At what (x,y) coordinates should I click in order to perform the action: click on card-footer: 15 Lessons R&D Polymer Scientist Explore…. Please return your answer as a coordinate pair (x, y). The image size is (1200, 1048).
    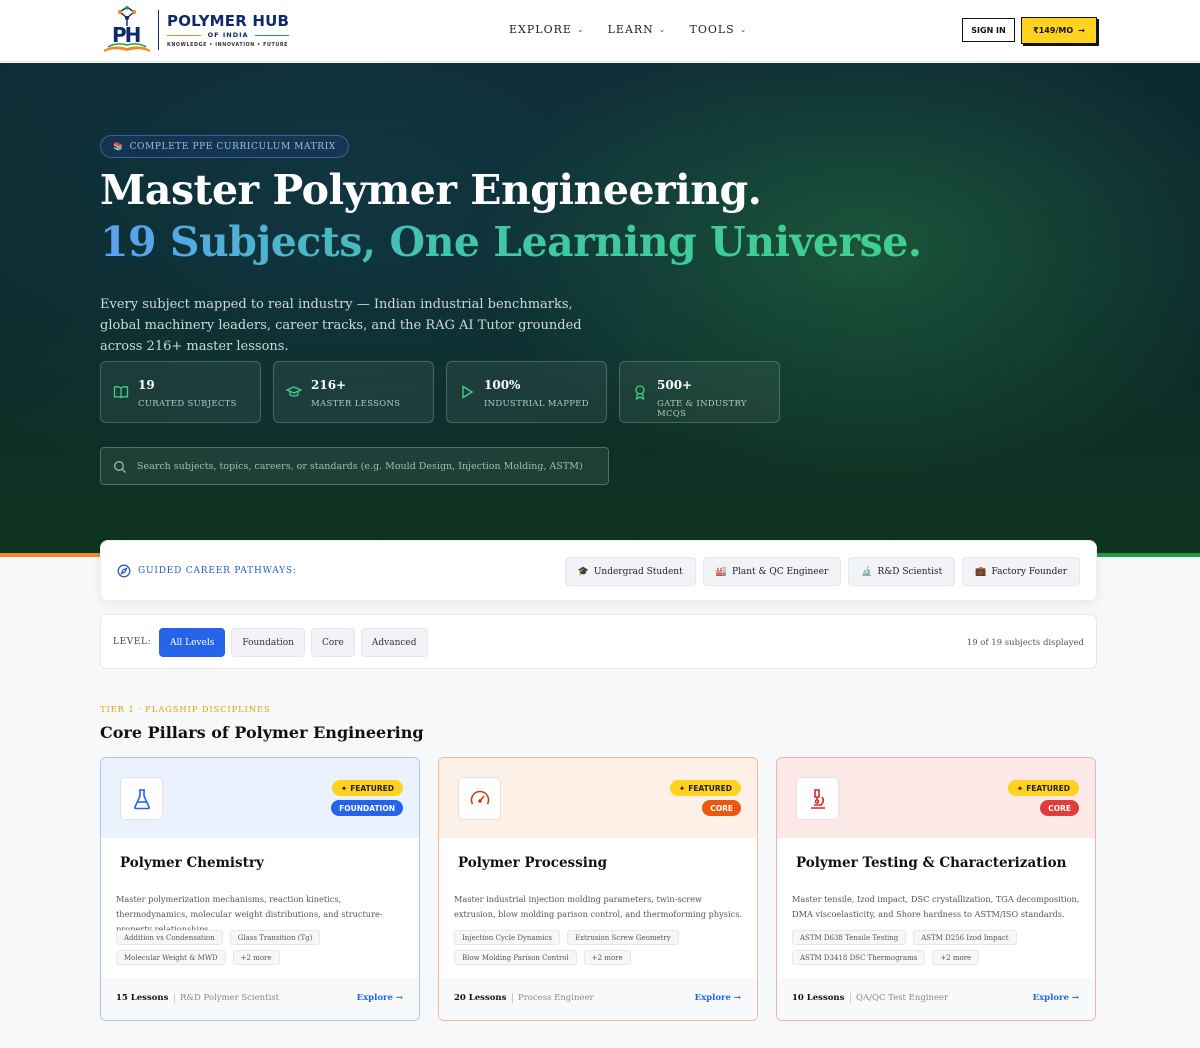
    Looking at the image, I should click on (260, 999).